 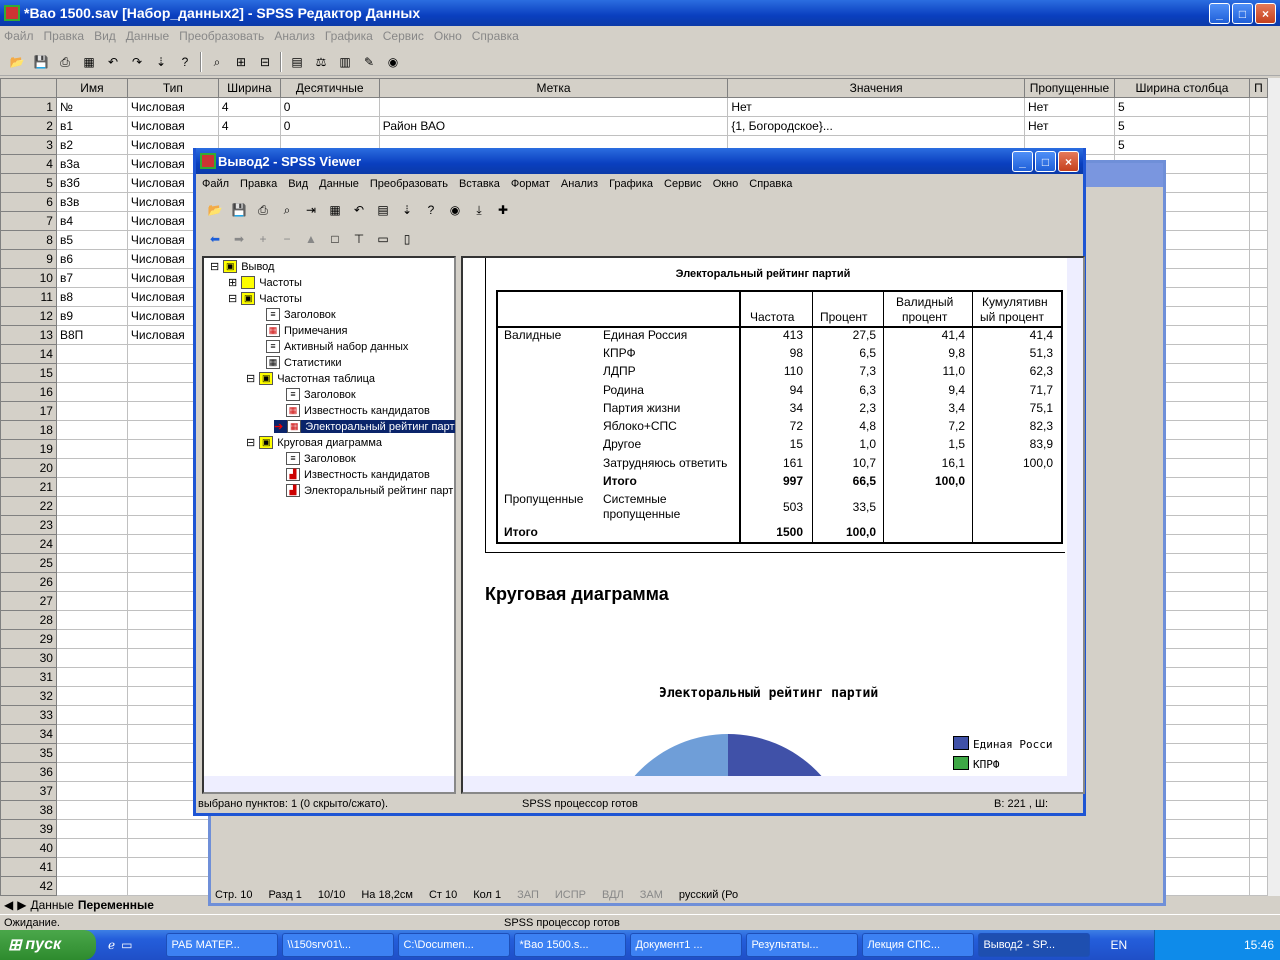 I want to click on viewer-close-button: ×, so click(x=1068, y=161).